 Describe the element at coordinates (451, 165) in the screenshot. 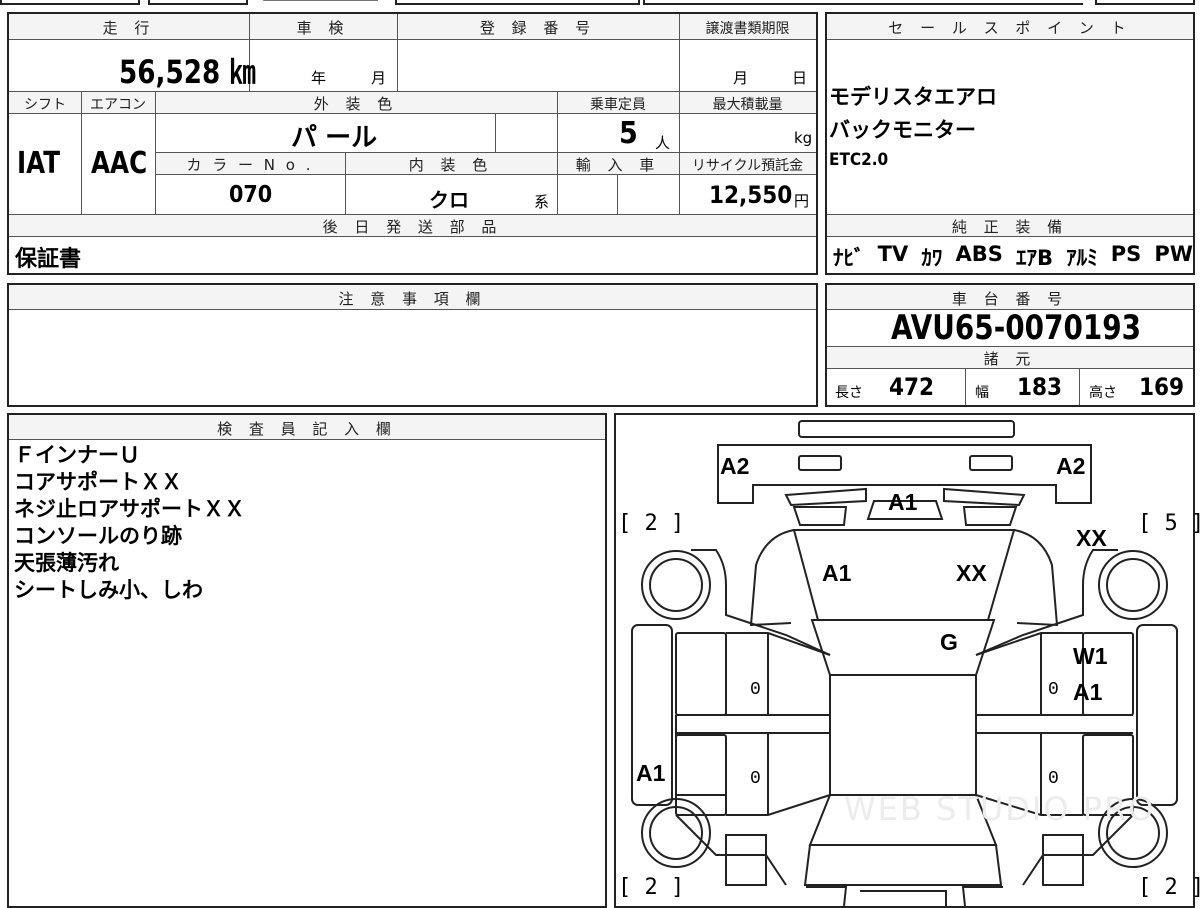

I see `interior-color-header: 内 装 色` at that location.